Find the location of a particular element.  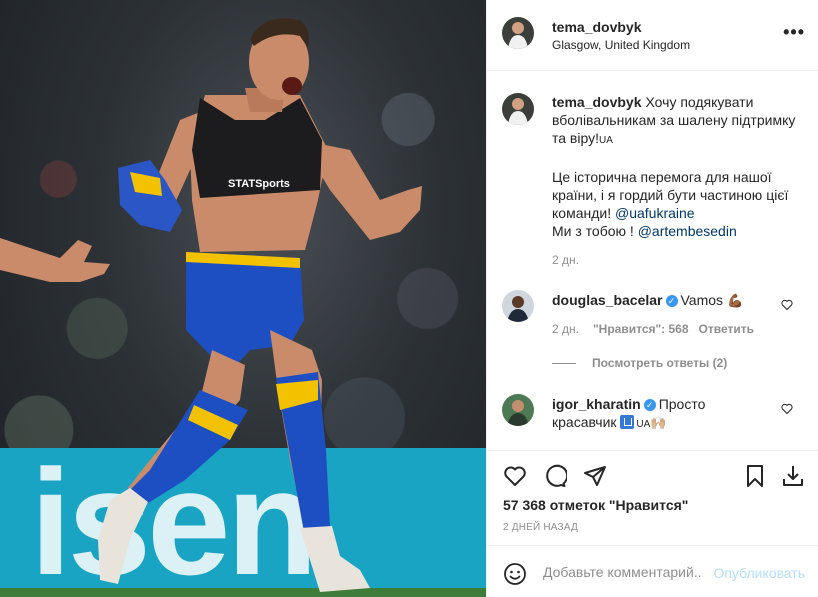

caption-time: 2 дн. is located at coordinates (565, 260).